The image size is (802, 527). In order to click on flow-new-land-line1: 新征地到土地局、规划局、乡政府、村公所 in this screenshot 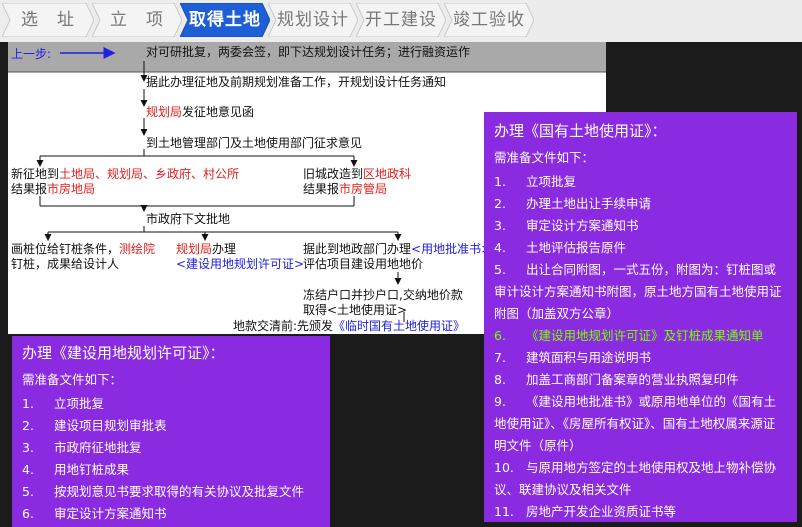, I will do `click(125, 174)`.